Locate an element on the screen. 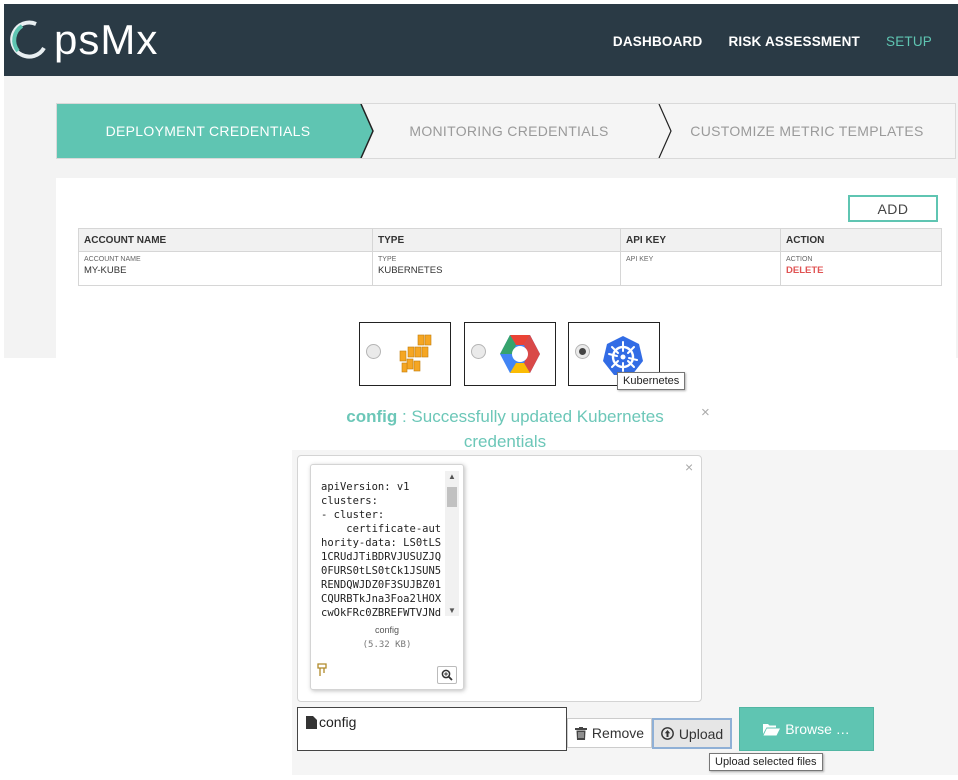 The height and width of the screenshot is (780, 958). close-preview-icon: × is located at coordinates (689, 467).